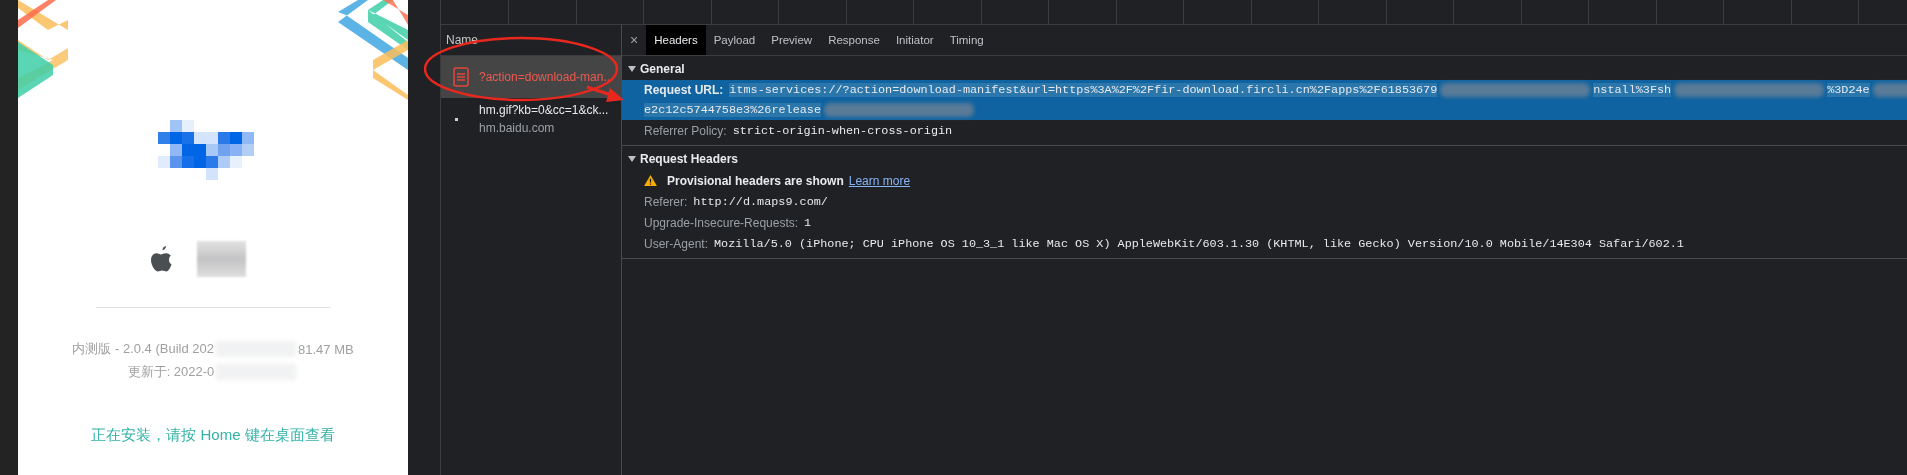 This screenshot has width=1907, height=475. I want to click on tab: Timing, so click(966, 40).